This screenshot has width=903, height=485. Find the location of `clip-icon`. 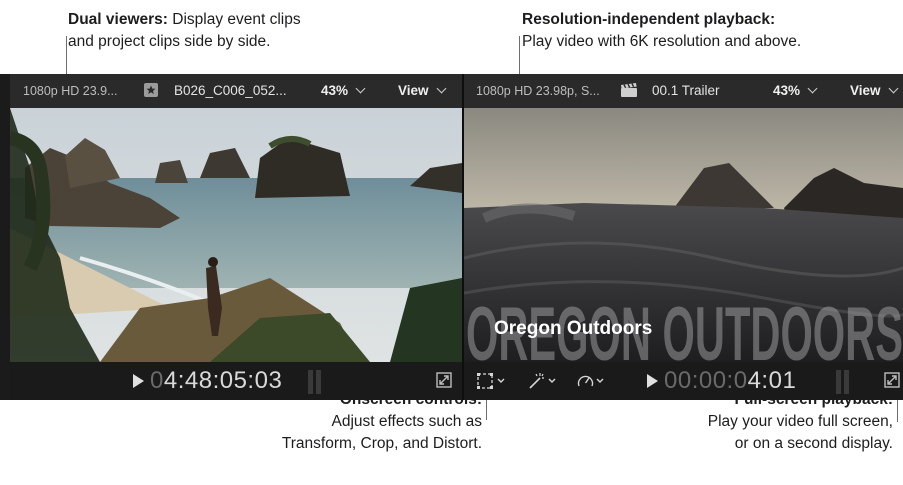

clip-icon is located at coordinates (151, 91).